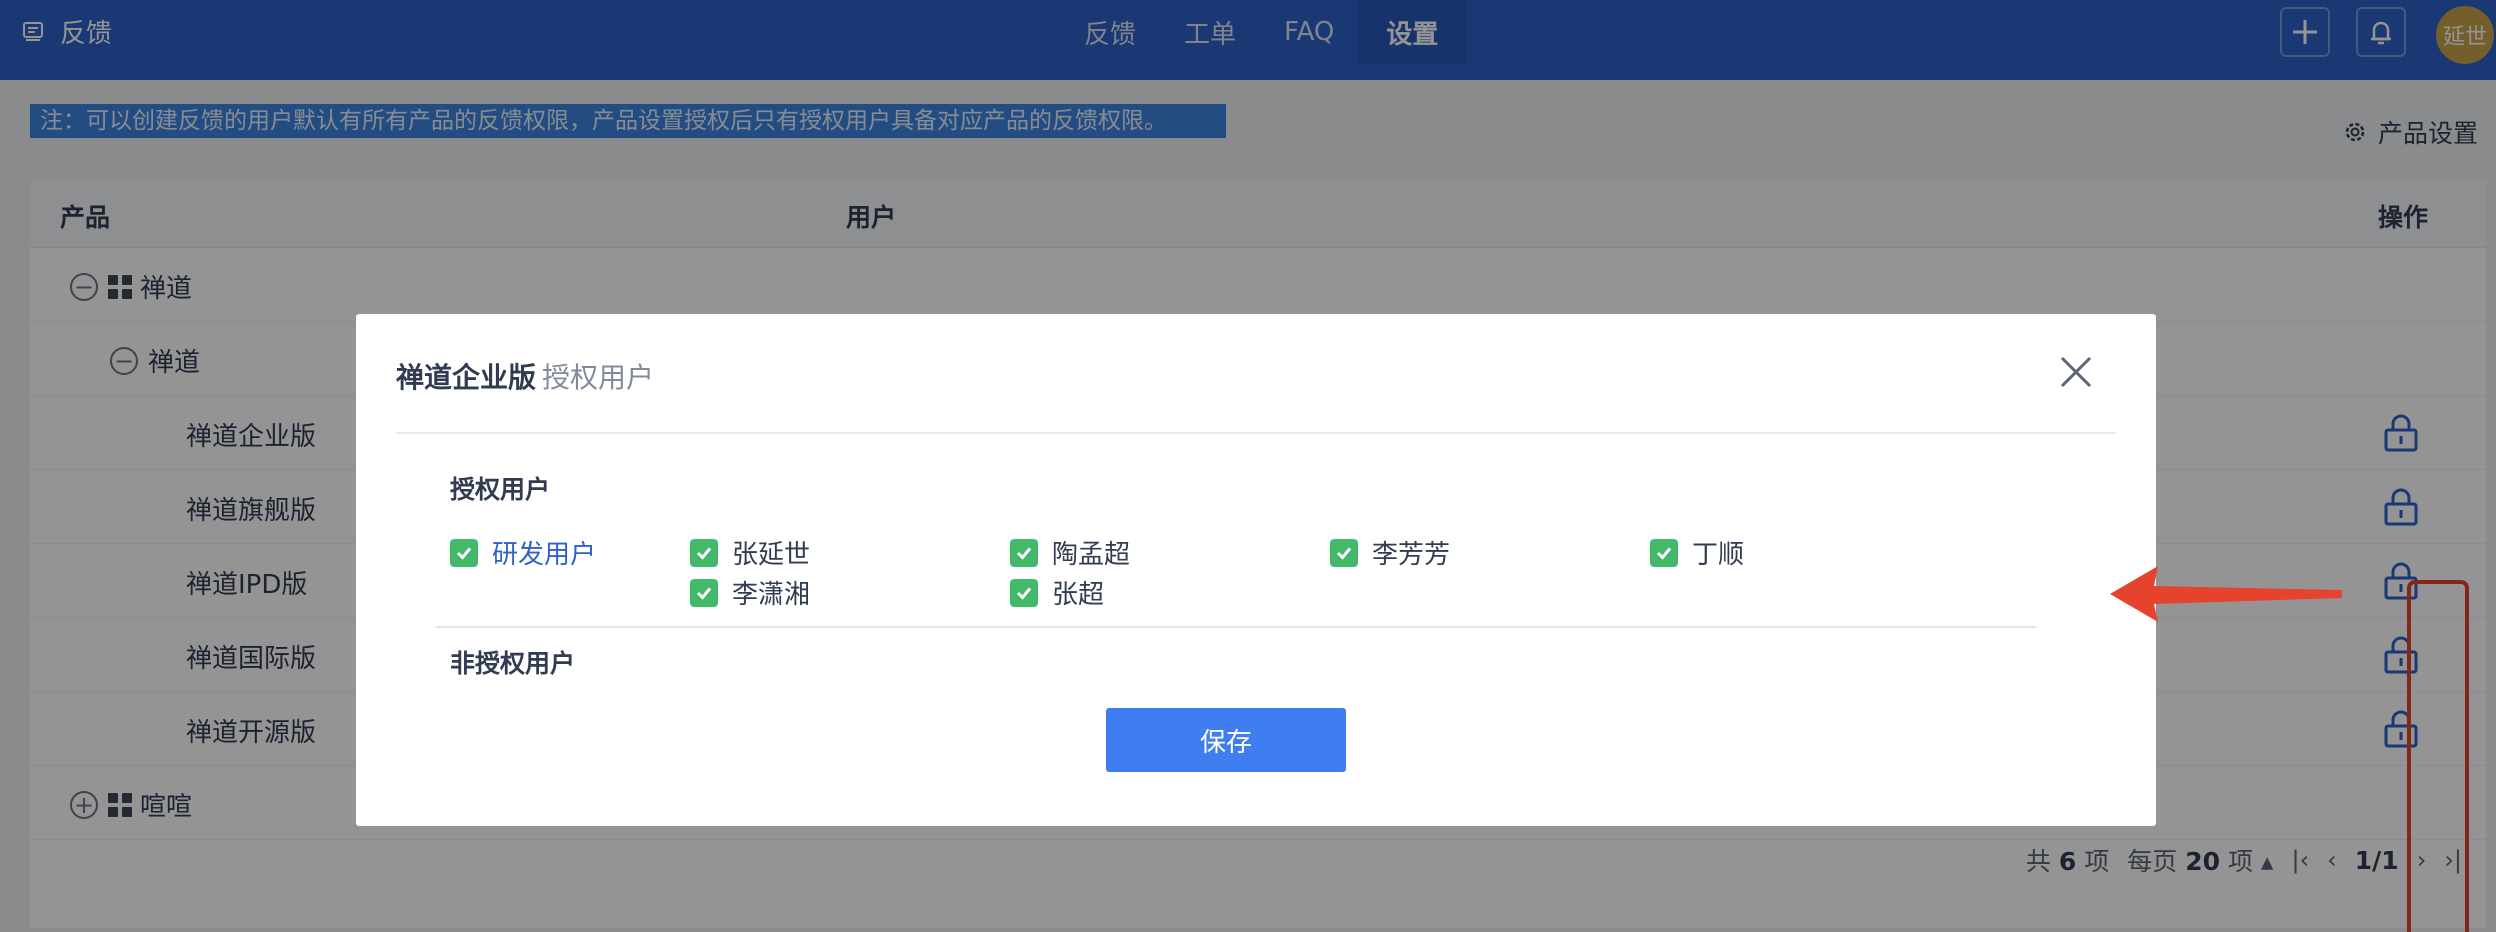 The width and height of the screenshot is (2496, 932). What do you see at coordinates (2226, 594) in the screenshot?
I see `arrow-icon` at bounding box center [2226, 594].